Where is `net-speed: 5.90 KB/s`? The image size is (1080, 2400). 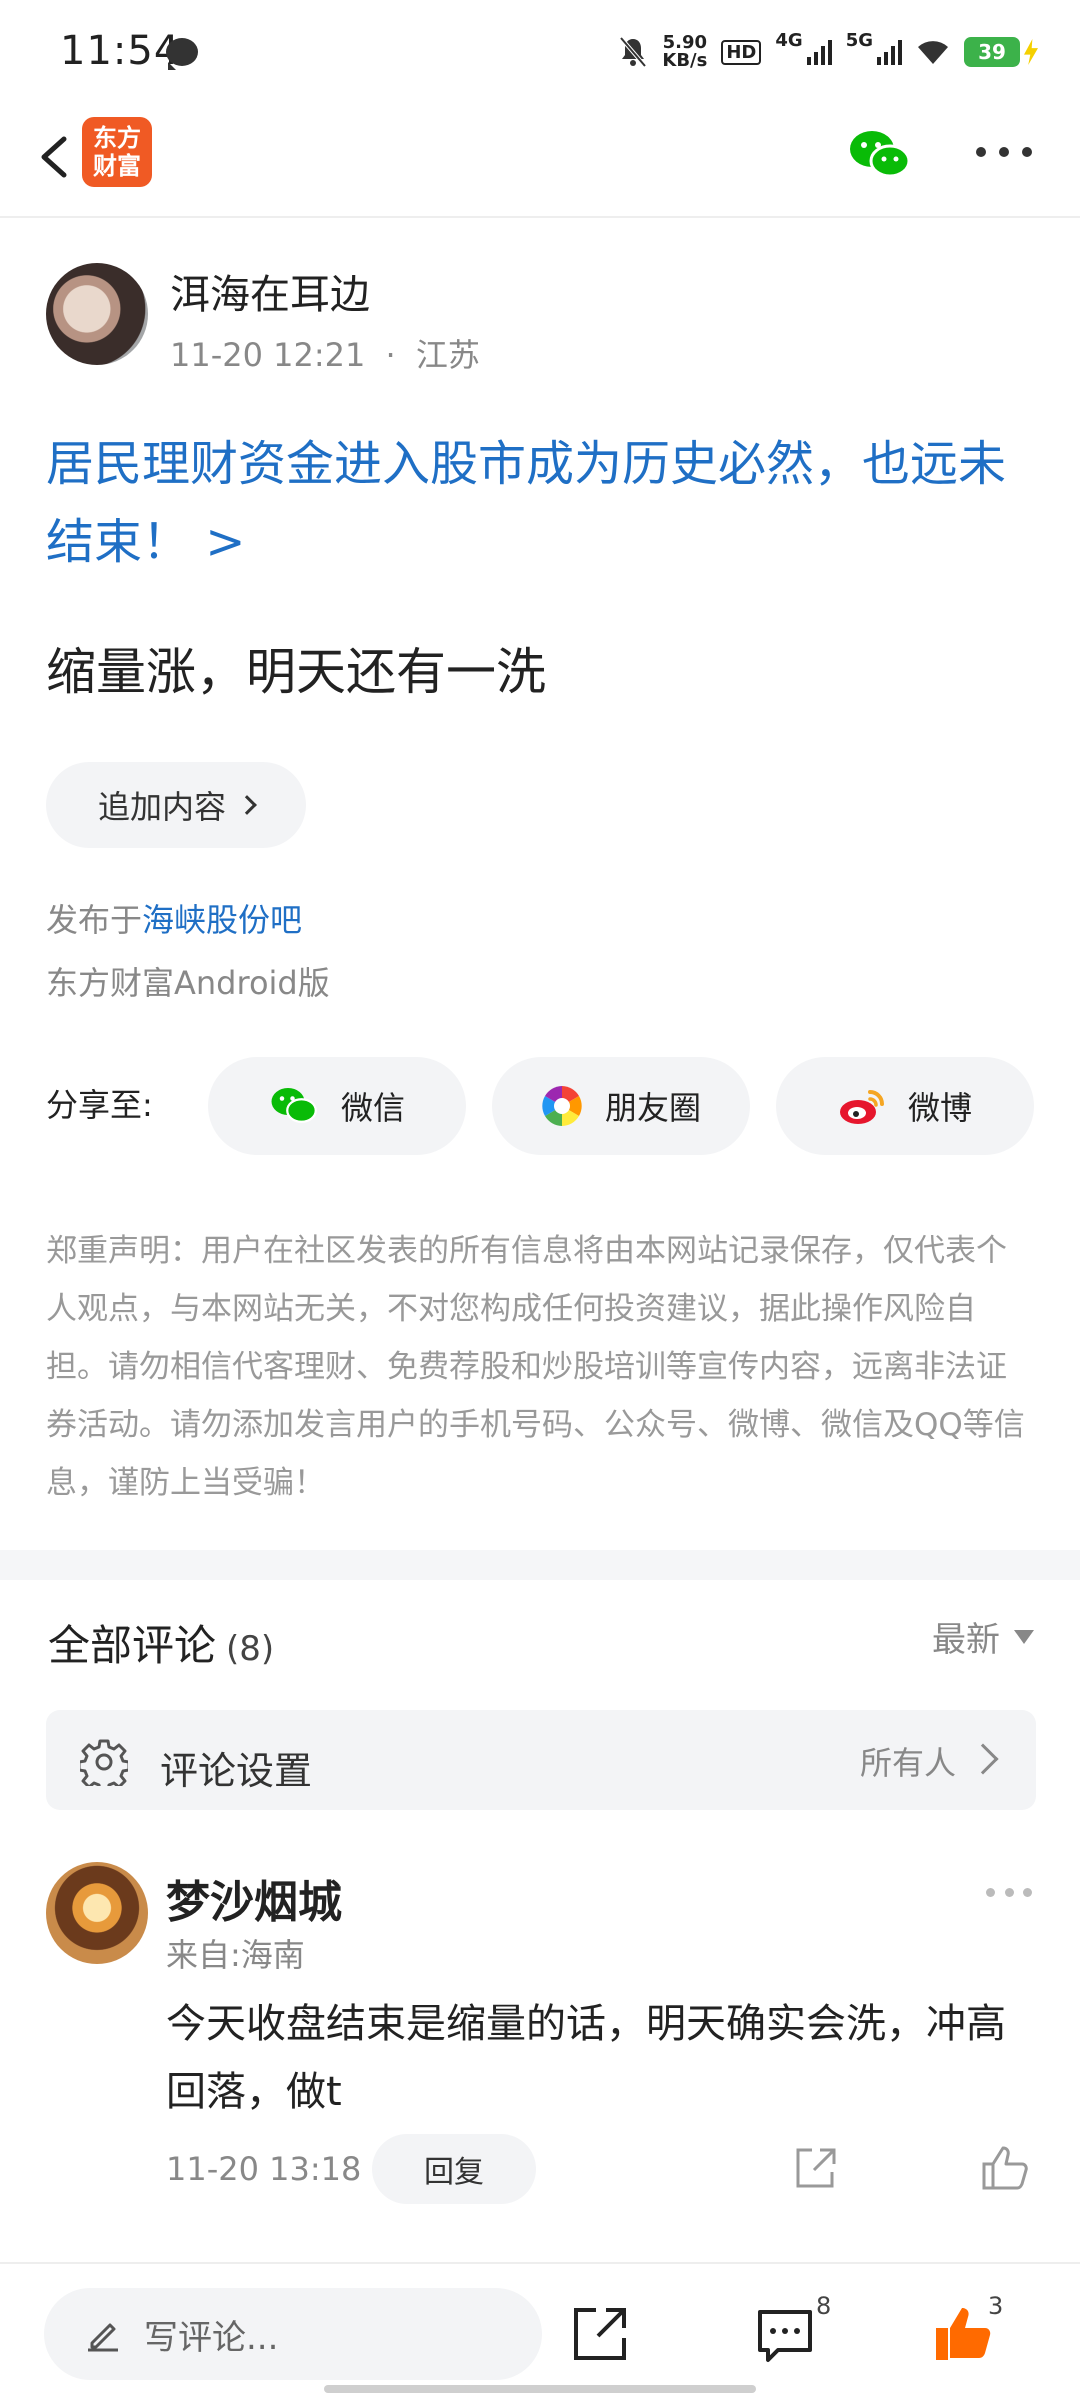
net-speed: 5.90 KB/s is located at coordinates (685, 51).